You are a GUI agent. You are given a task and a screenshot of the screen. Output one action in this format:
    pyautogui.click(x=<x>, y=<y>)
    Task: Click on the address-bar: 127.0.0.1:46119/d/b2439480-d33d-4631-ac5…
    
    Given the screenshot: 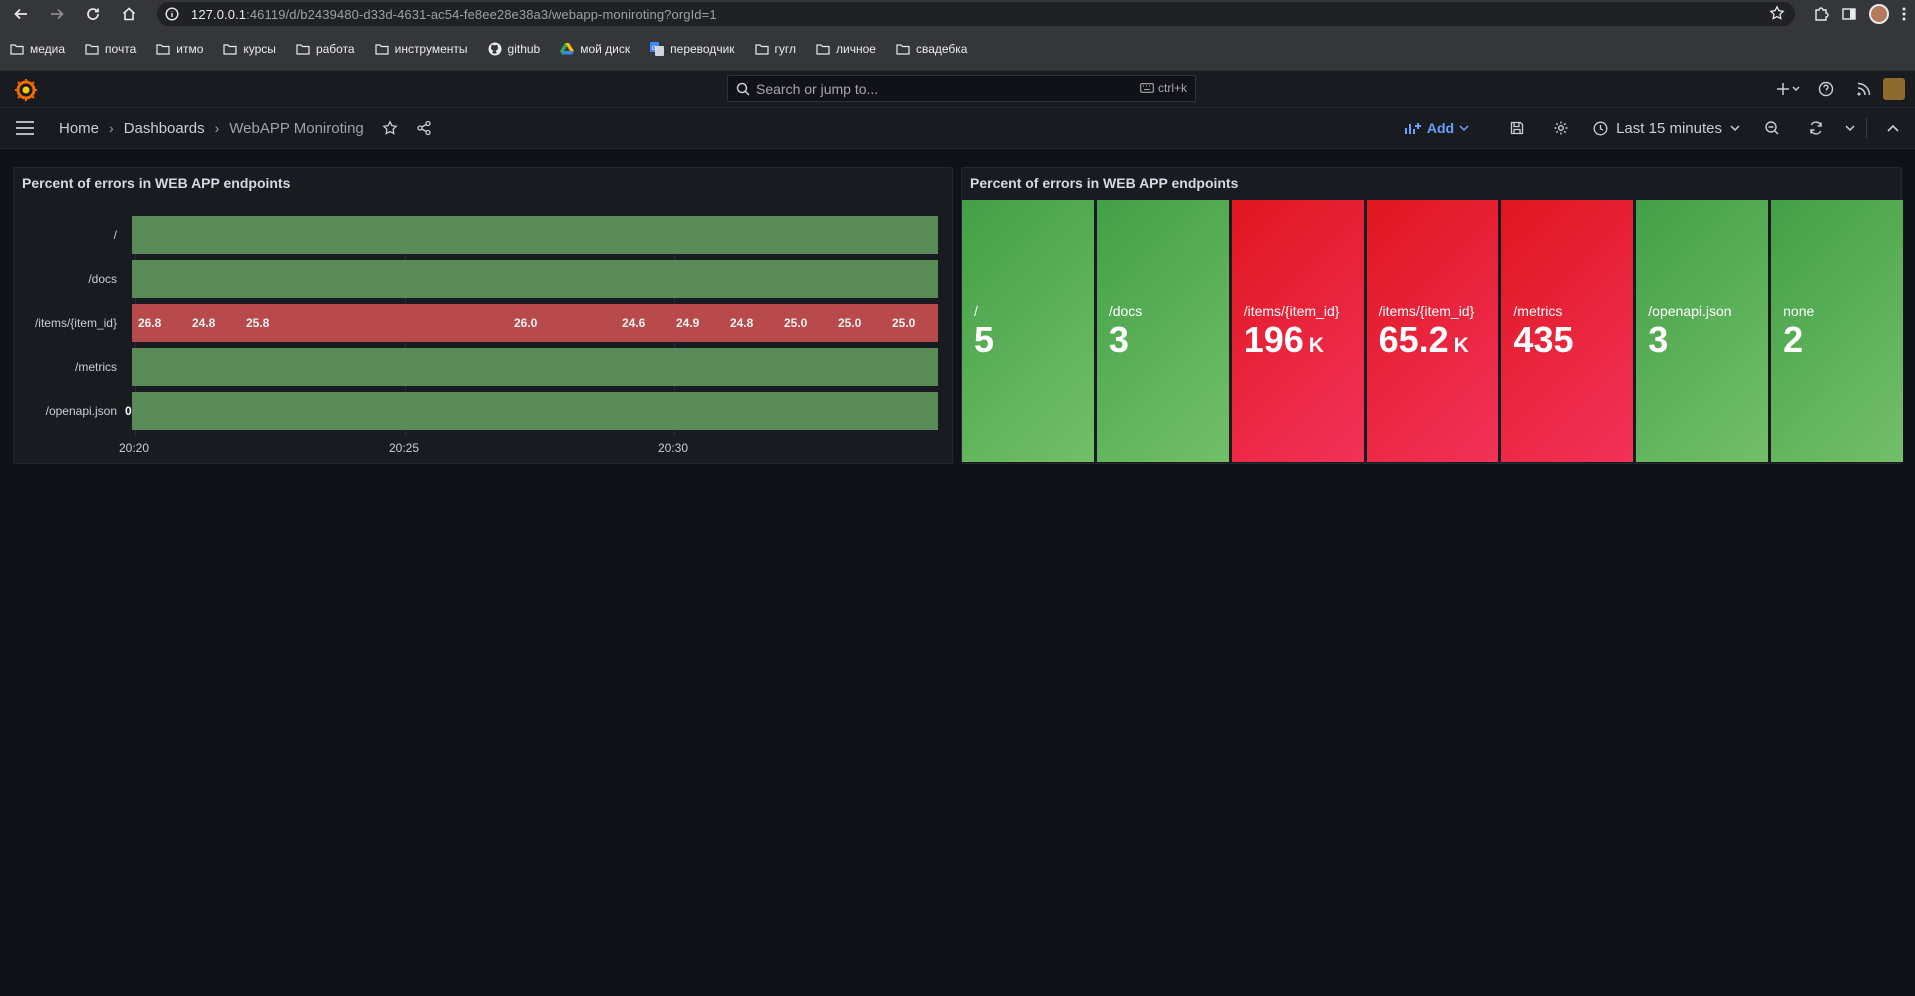 What is the action you would take?
    pyautogui.click(x=976, y=14)
    